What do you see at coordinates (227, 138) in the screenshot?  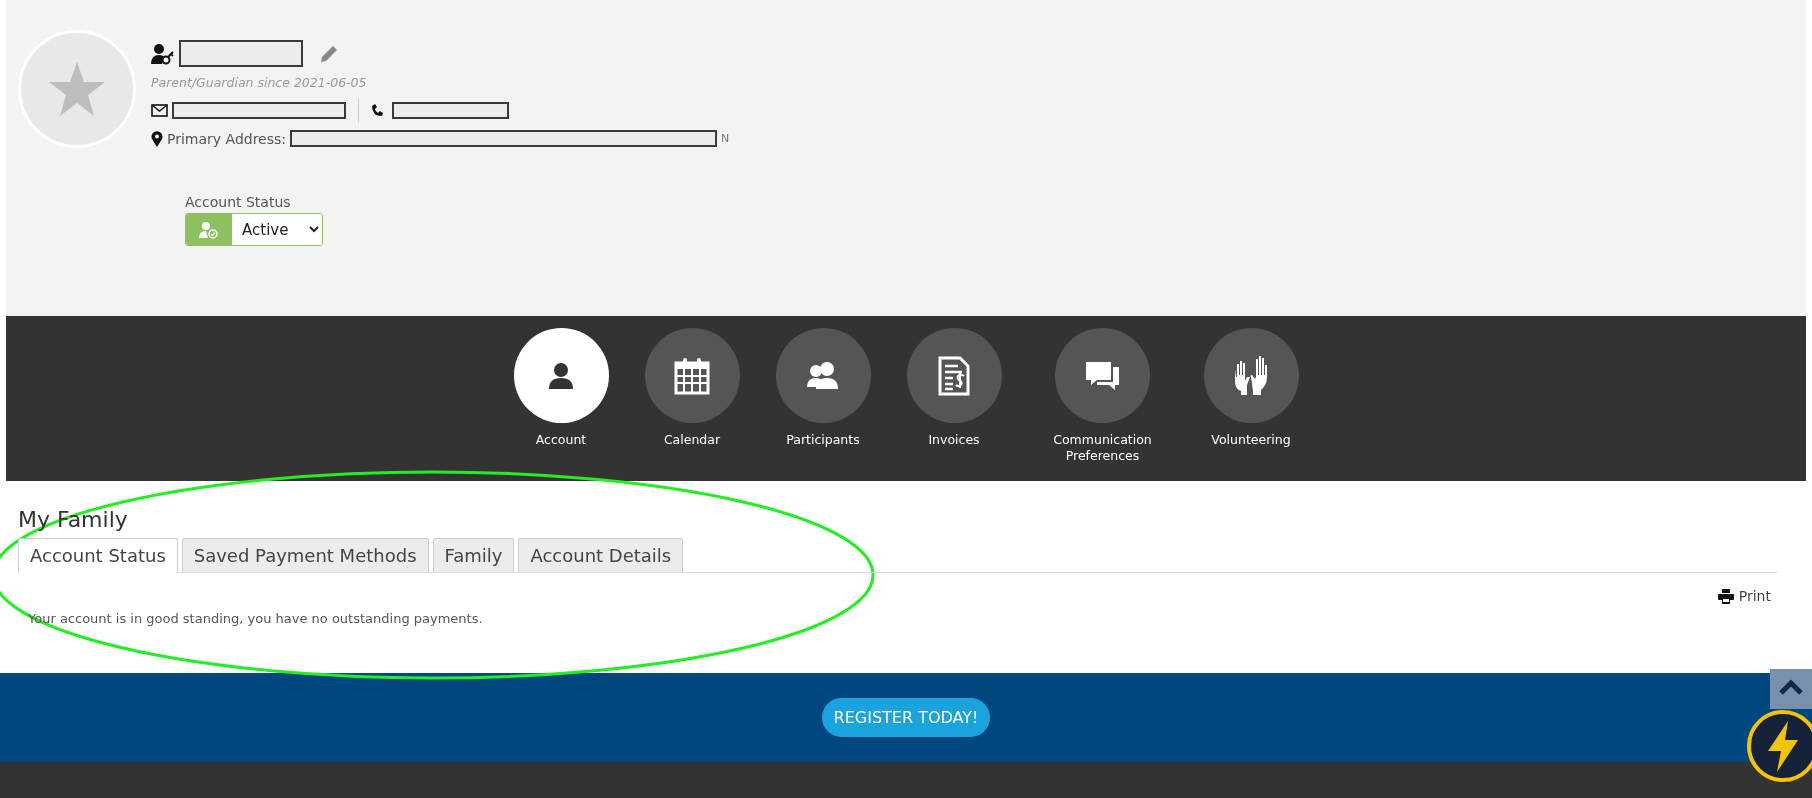 I see `address-label: Primary Address:` at bounding box center [227, 138].